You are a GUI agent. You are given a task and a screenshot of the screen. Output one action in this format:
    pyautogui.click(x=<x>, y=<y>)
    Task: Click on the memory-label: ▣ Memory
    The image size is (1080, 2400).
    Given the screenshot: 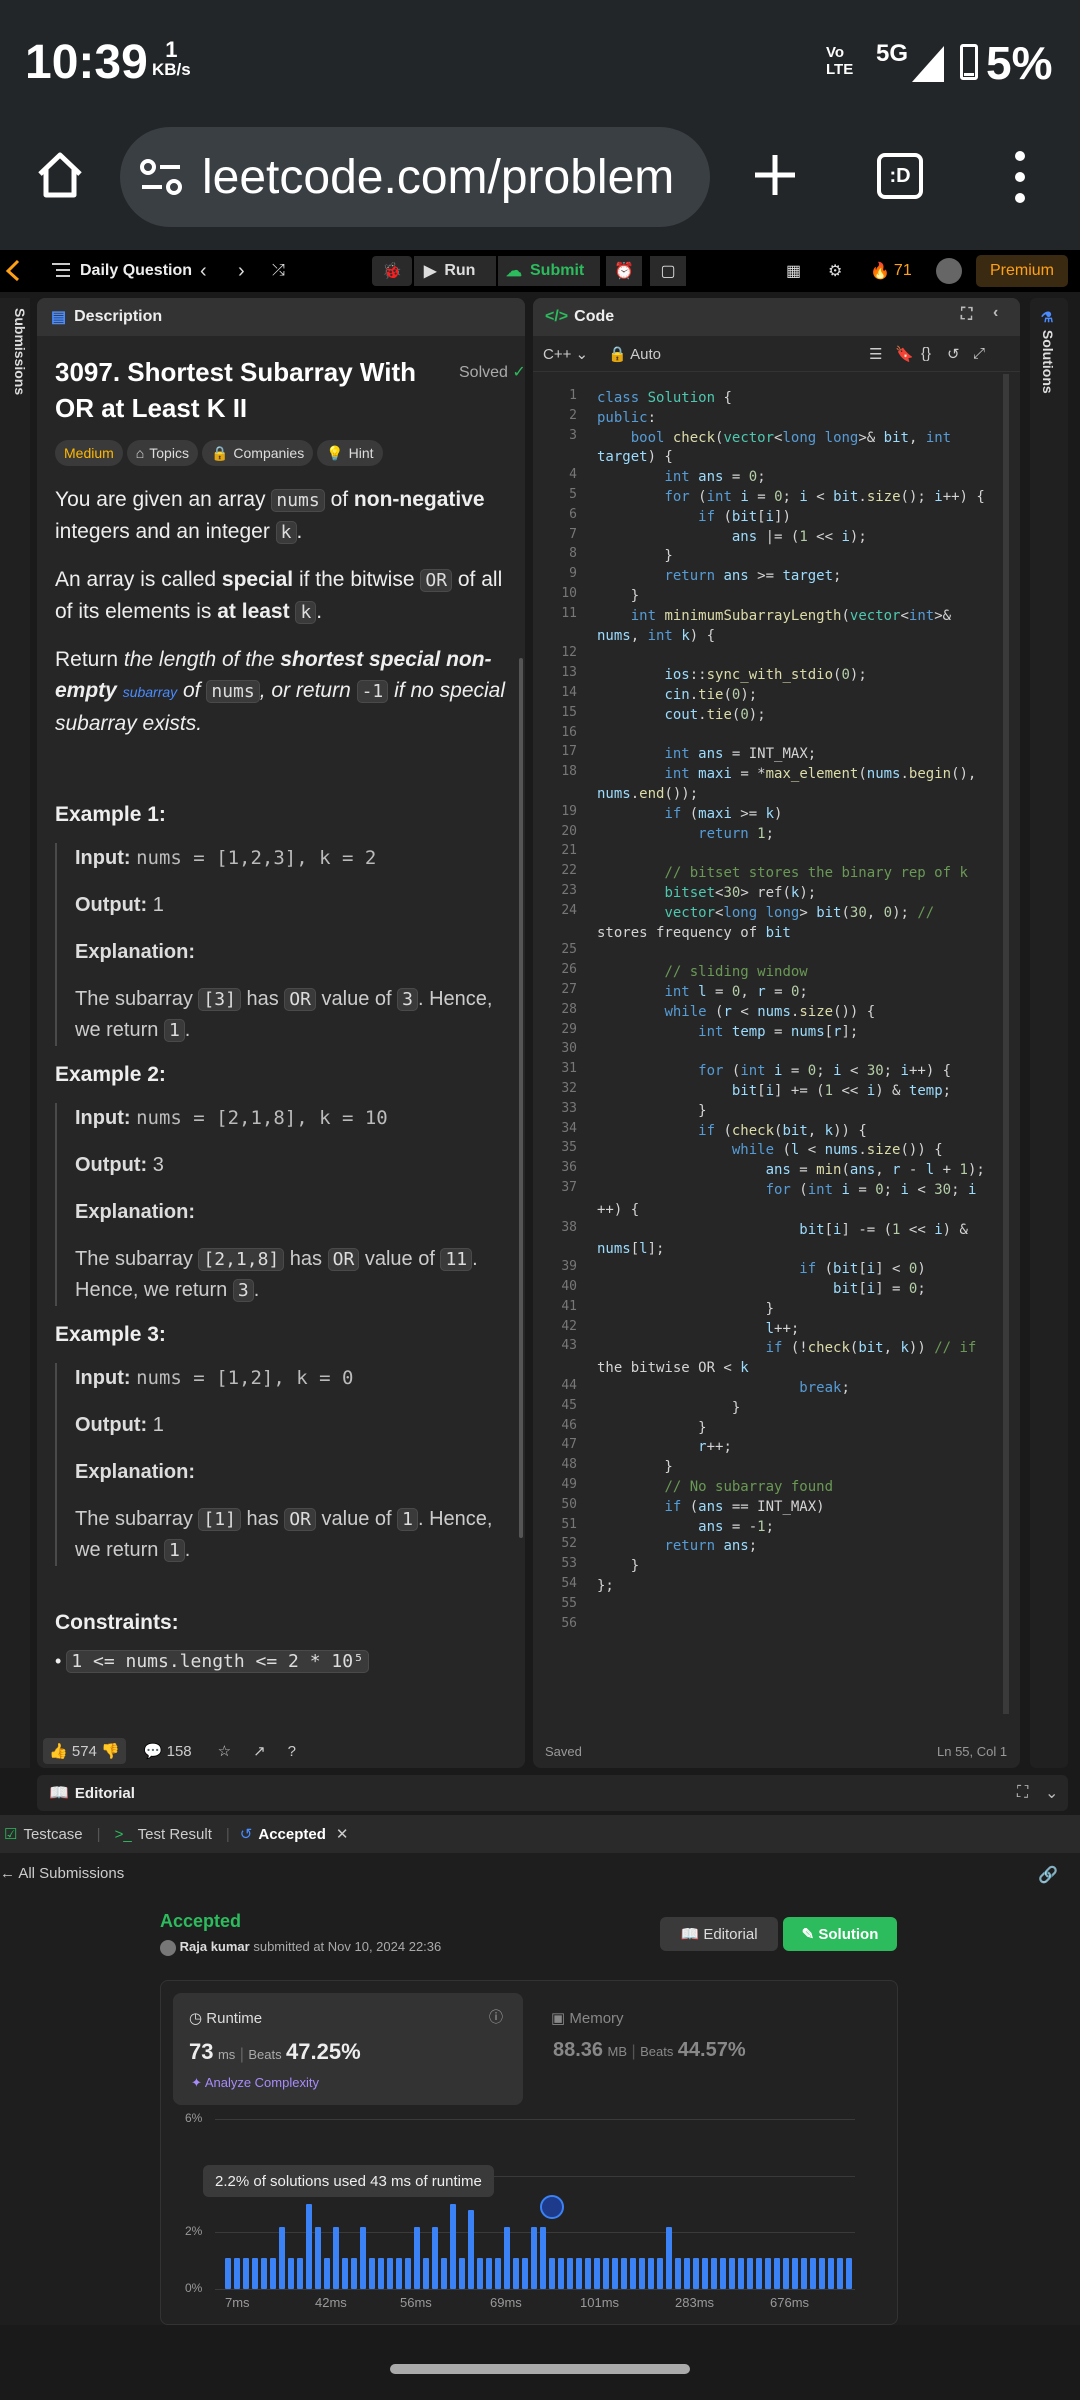 What is the action you would take?
    pyautogui.click(x=587, y=2018)
    